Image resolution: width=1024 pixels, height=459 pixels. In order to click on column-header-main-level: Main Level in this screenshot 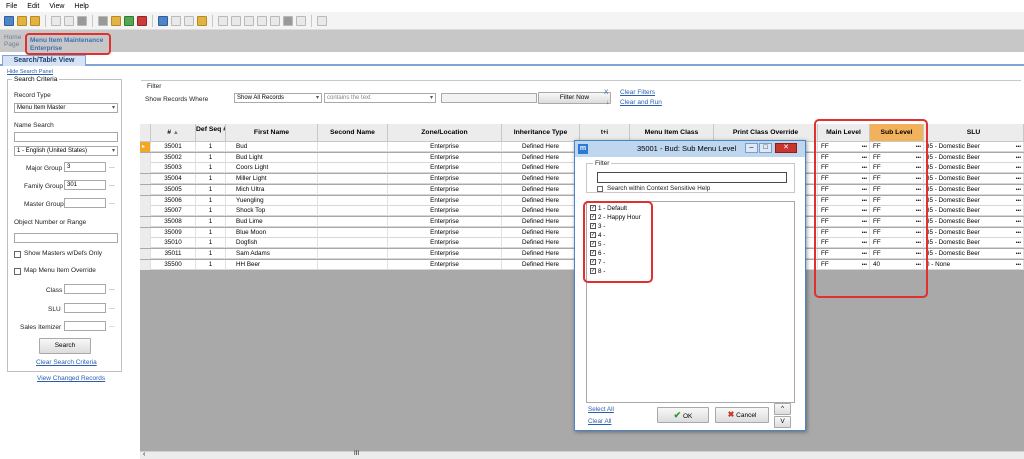, I will do `click(844, 133)`.